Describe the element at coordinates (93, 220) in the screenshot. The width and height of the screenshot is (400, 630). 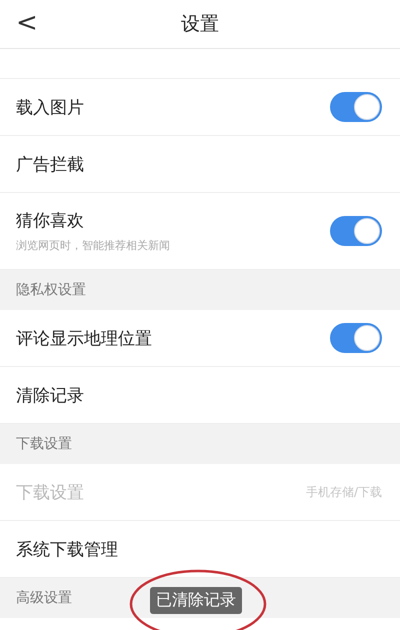
I see `setting-label: 猜你喜欢` at that location.